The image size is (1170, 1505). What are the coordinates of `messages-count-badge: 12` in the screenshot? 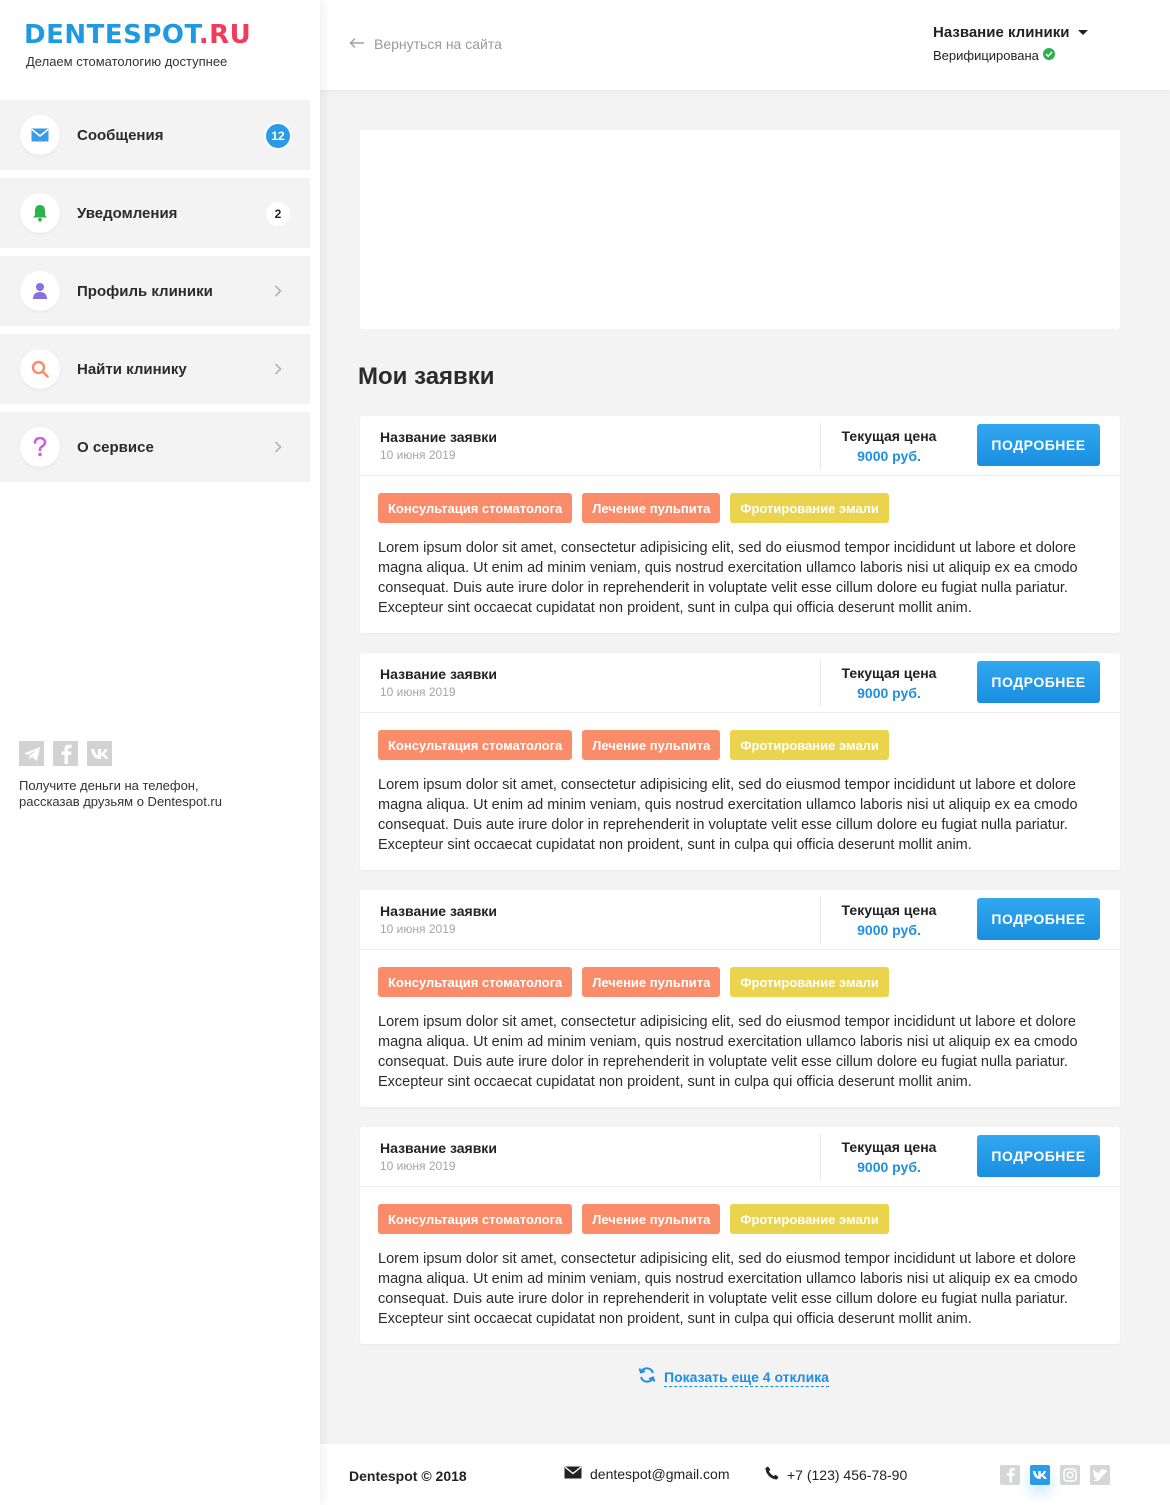 It's located at (278, 136).